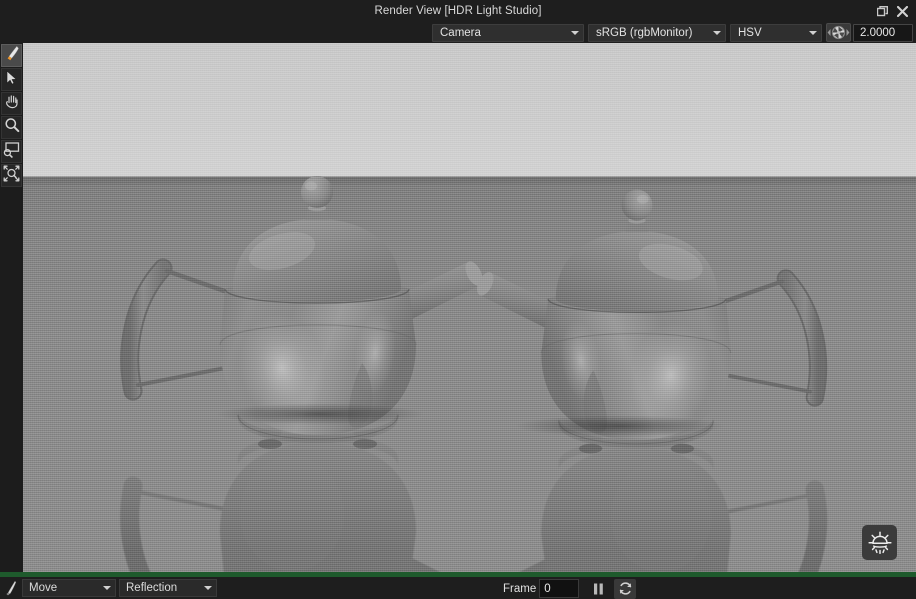  I want to click on title-bar: Render View [HDR Light Studio], so click(458, 11).